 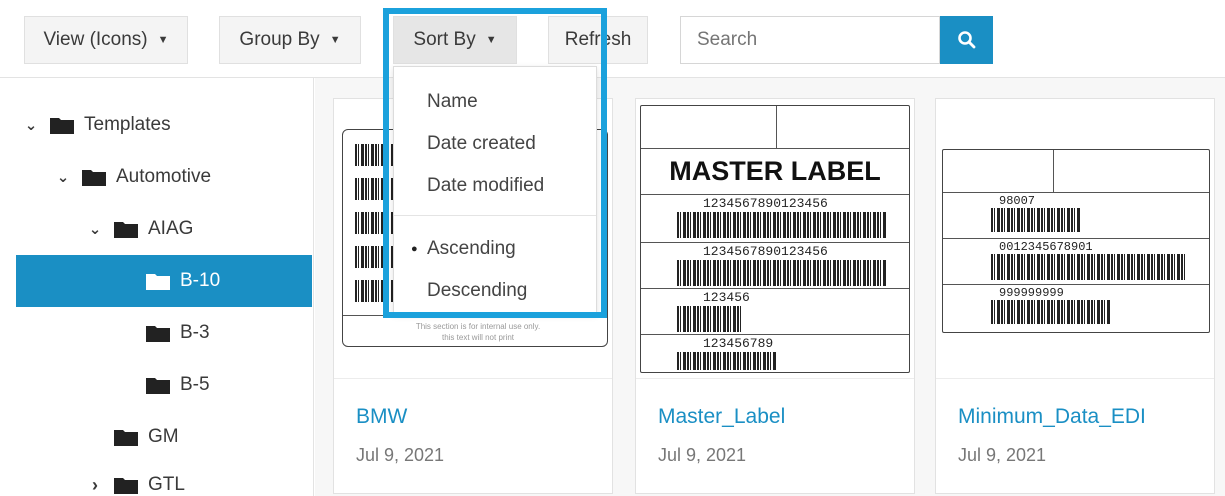 What do you see at coordinates (95, 39) in the screenshot?
I see `view-button-label: View (Icons)` at bounding box center [95, 39].